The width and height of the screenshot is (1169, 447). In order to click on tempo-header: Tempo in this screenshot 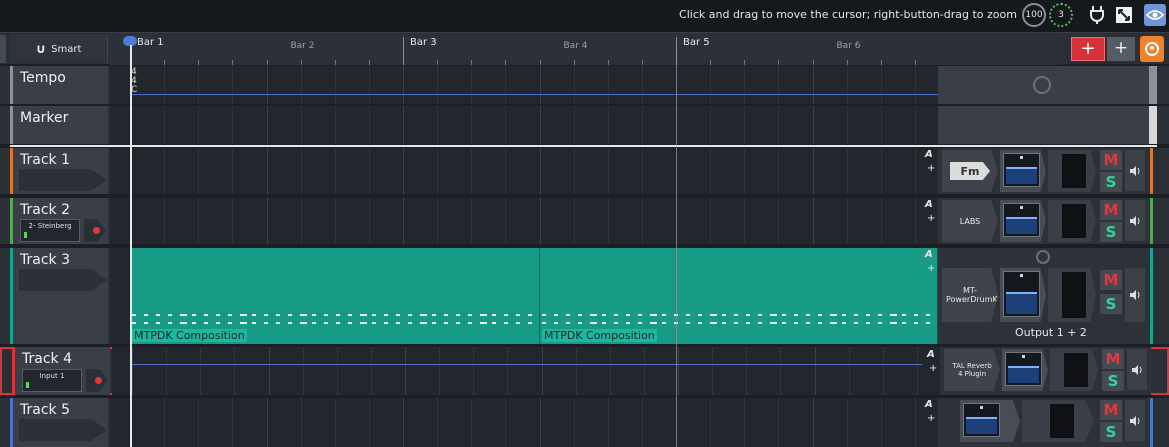, I will do `click(59, 85)`.